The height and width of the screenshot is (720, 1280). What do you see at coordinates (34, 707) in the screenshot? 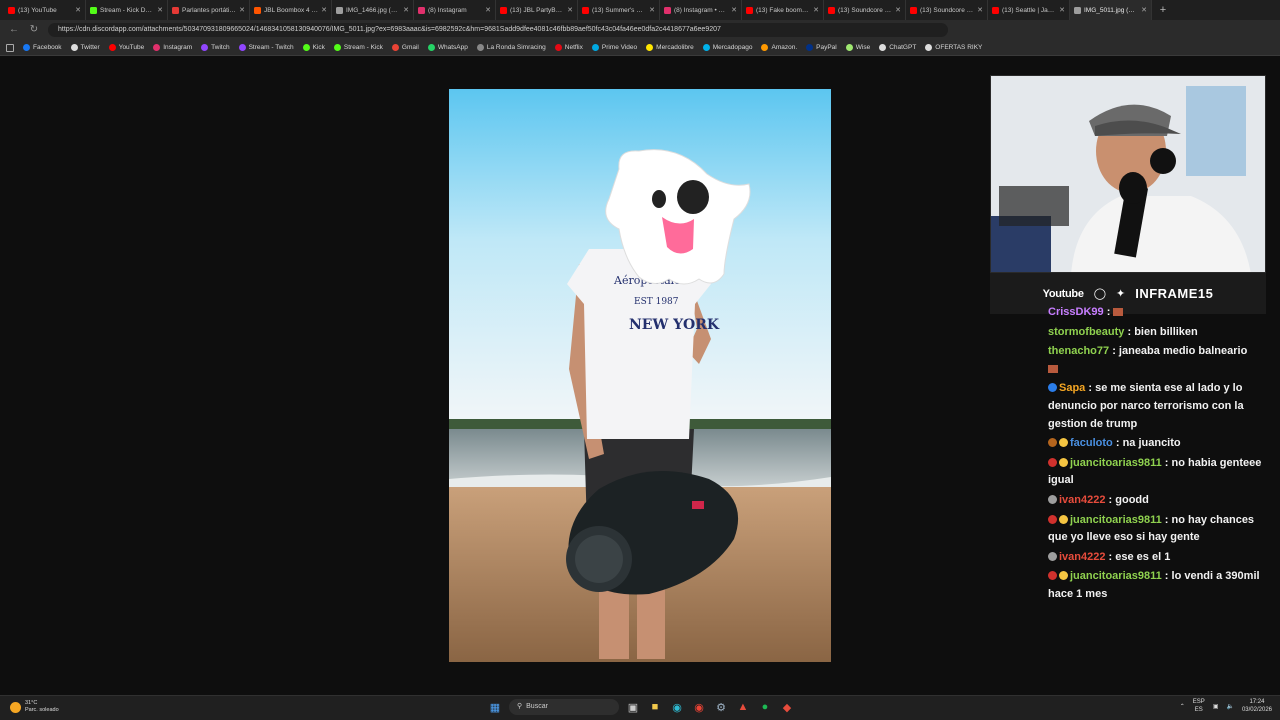
I see `weather-widget: 31°C Parc. soleado` at bounding box center [34, 707].